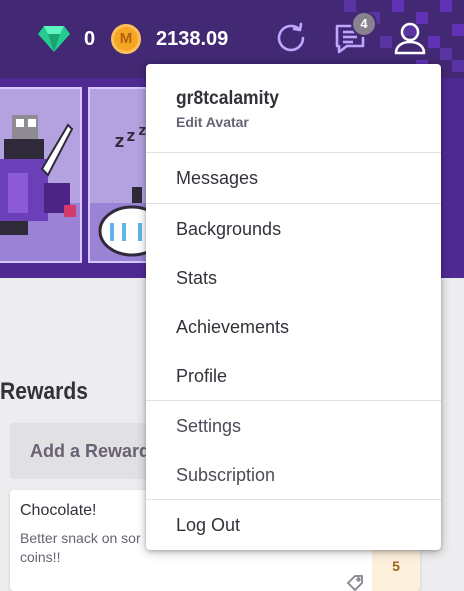  Describe the element at coordinates (208, 525) in the screenshot. I see `menu-item-log-out: Log Out` at that location.